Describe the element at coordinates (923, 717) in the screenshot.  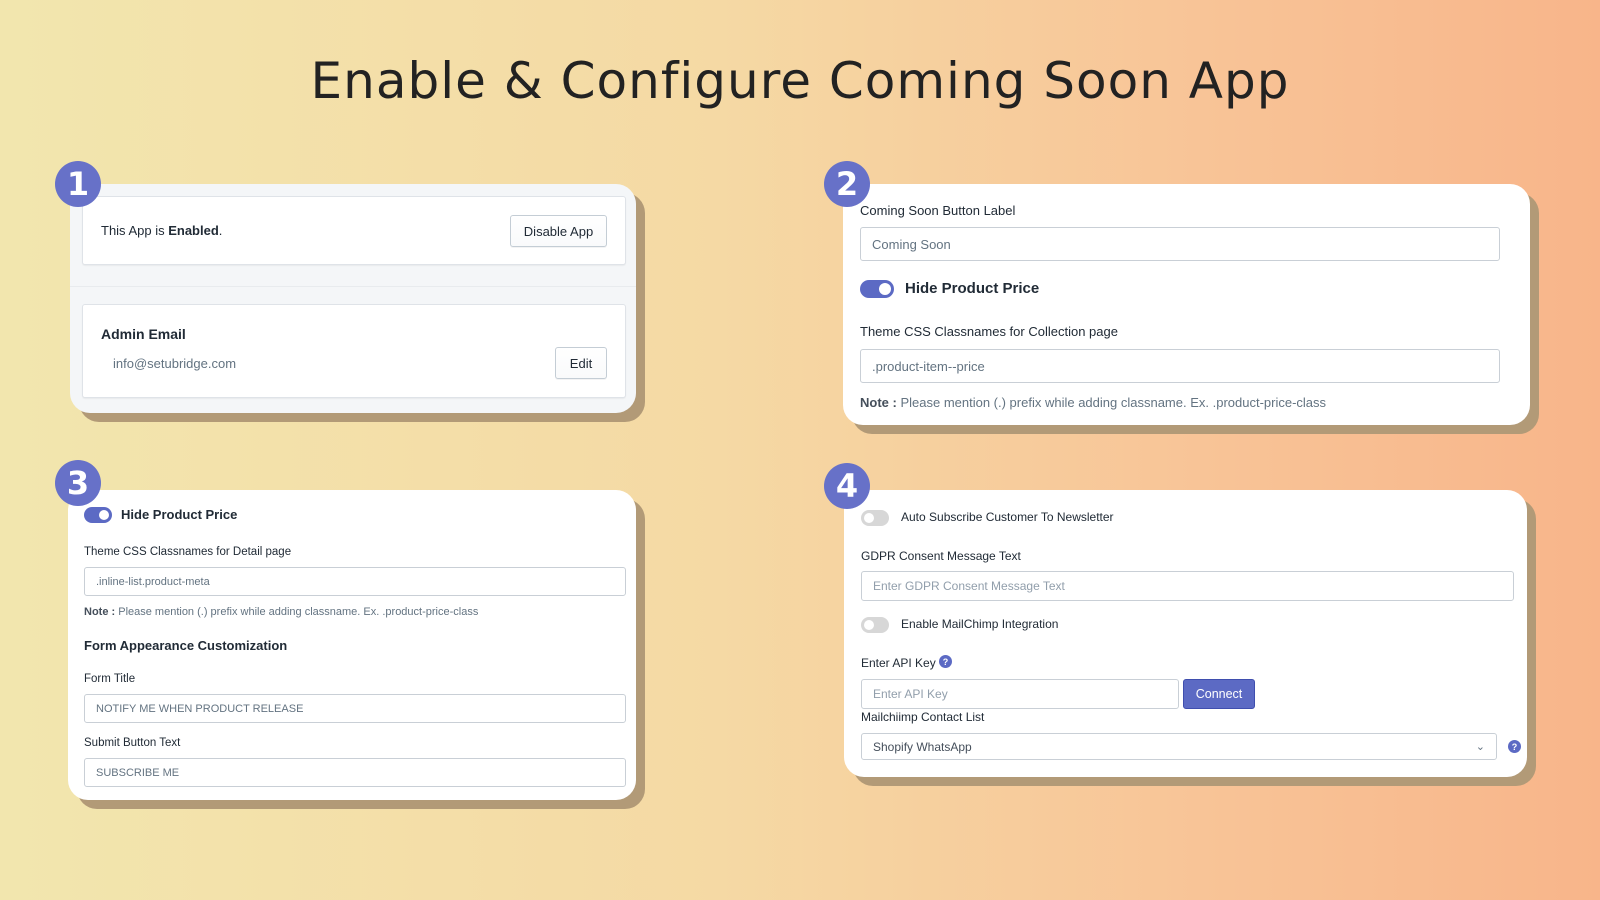
I see `contact-list-label: Mailchiimp Contact List` at that location.